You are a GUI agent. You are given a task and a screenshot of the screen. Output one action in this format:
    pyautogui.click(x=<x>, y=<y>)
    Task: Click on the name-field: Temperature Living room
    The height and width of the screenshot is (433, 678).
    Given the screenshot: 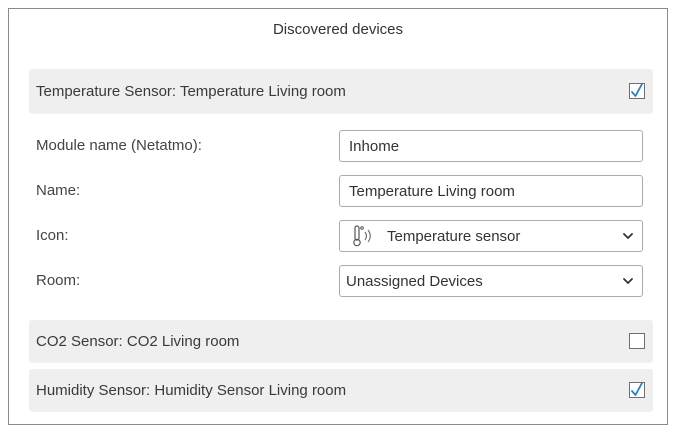 What is the action you would take?
    pyautogui.click(x=491, y=191)
    